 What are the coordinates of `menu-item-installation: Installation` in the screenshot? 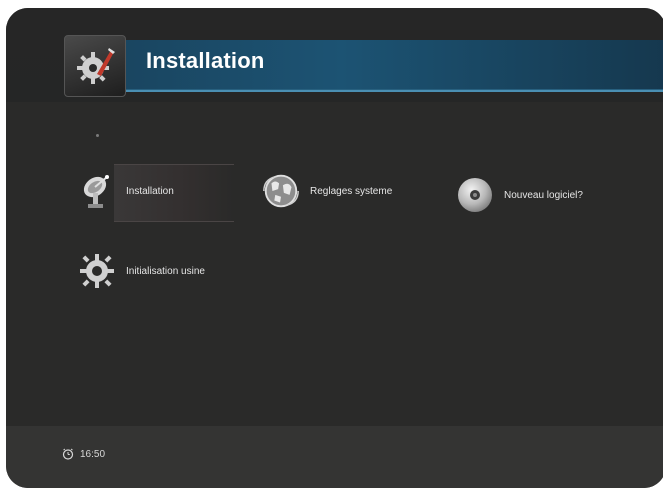 It's located at (155, 193).